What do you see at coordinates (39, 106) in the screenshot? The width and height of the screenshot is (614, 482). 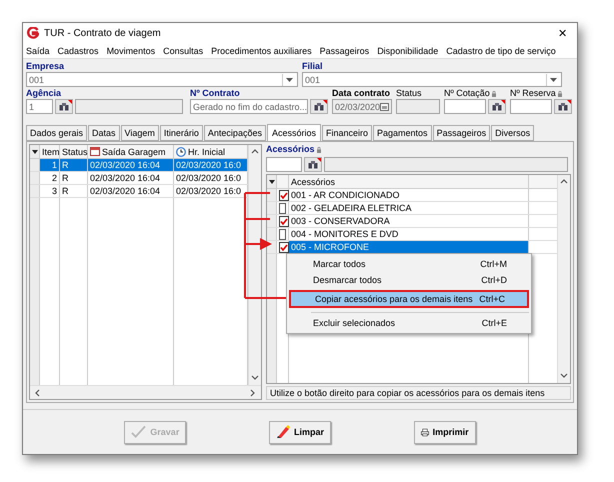 I see `agency-field: 1` at bounding box center [39, 106].